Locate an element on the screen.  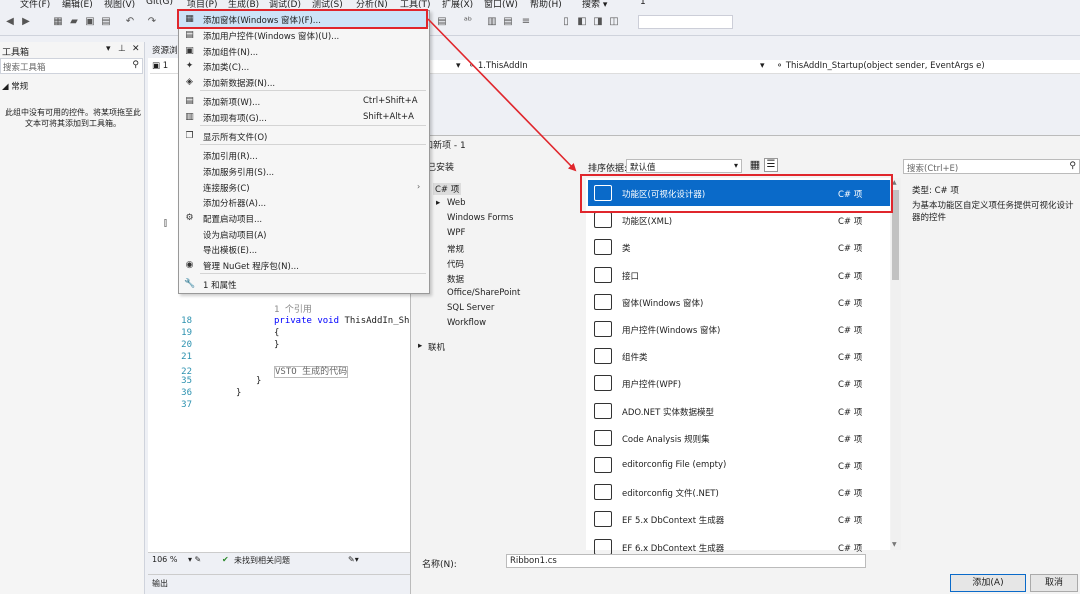
annotation-arrow is located at coordinates (502, 95).